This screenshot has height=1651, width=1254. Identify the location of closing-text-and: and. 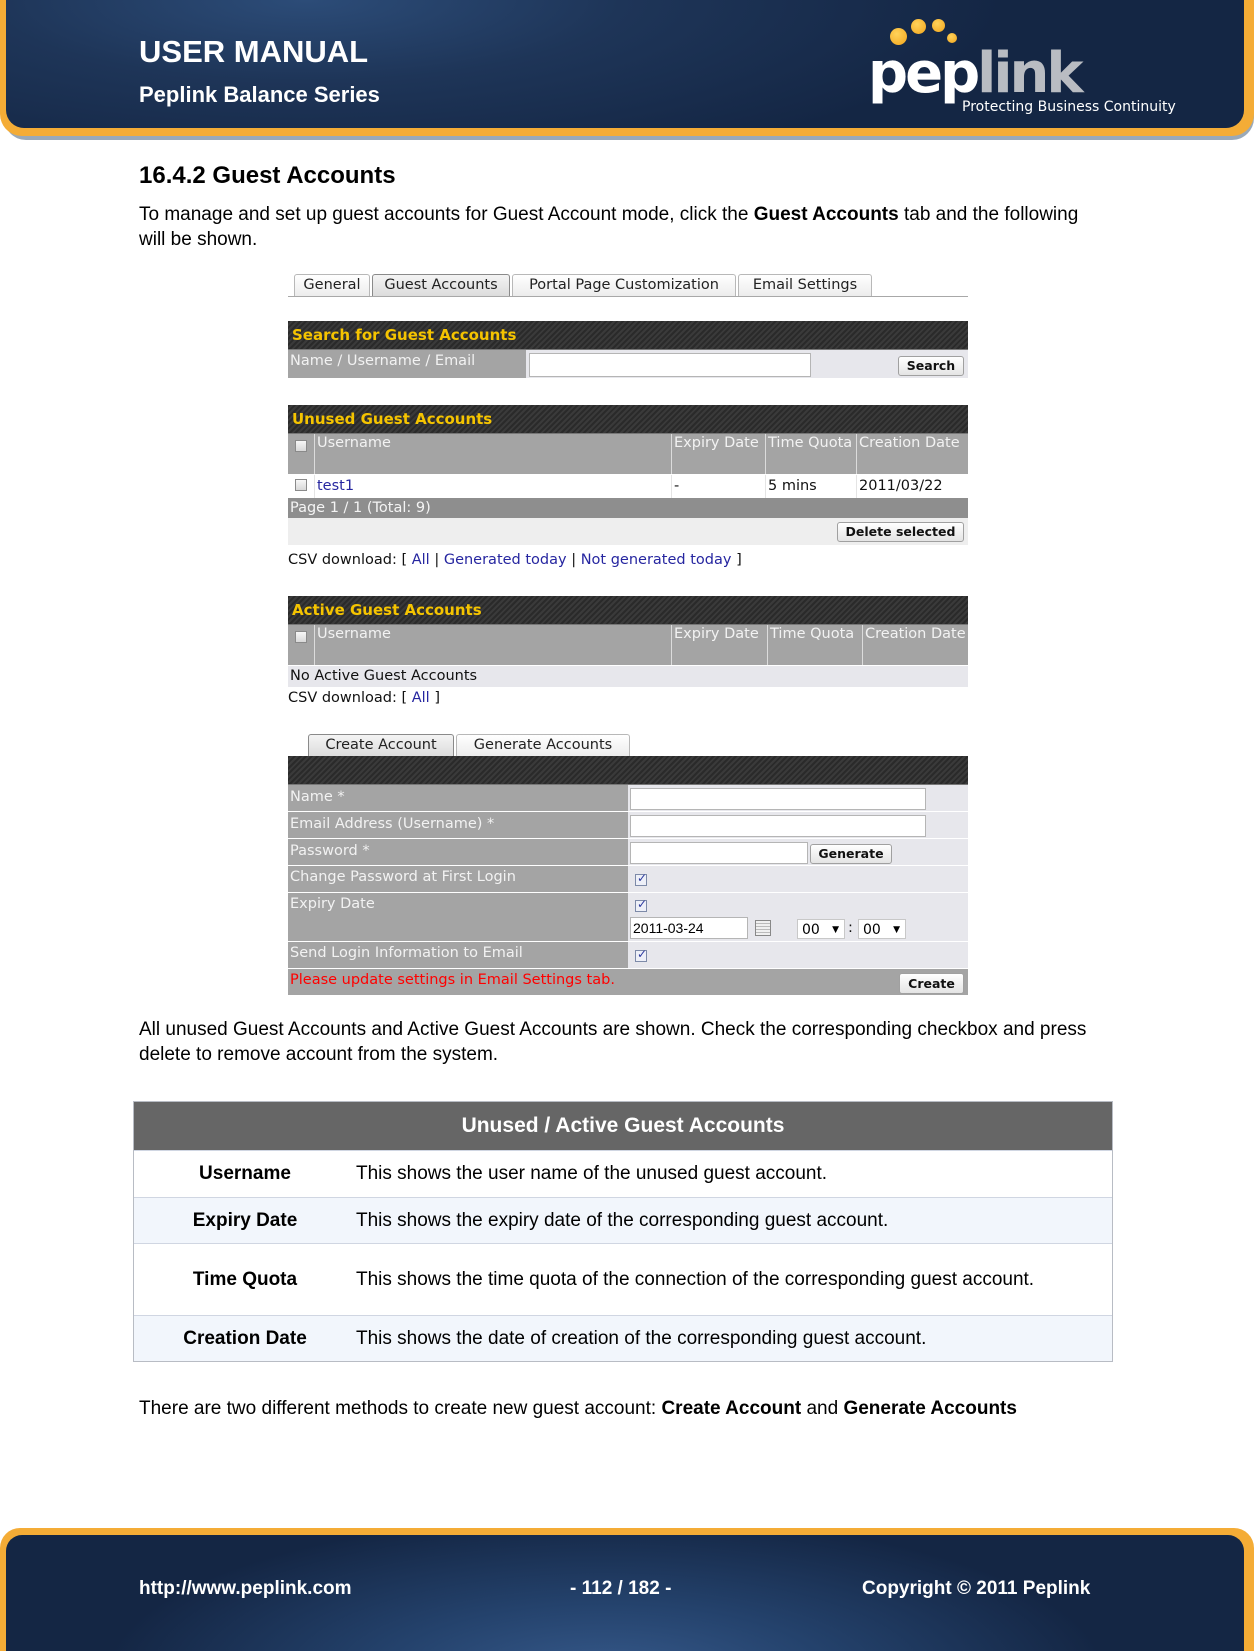
(822, 1408).